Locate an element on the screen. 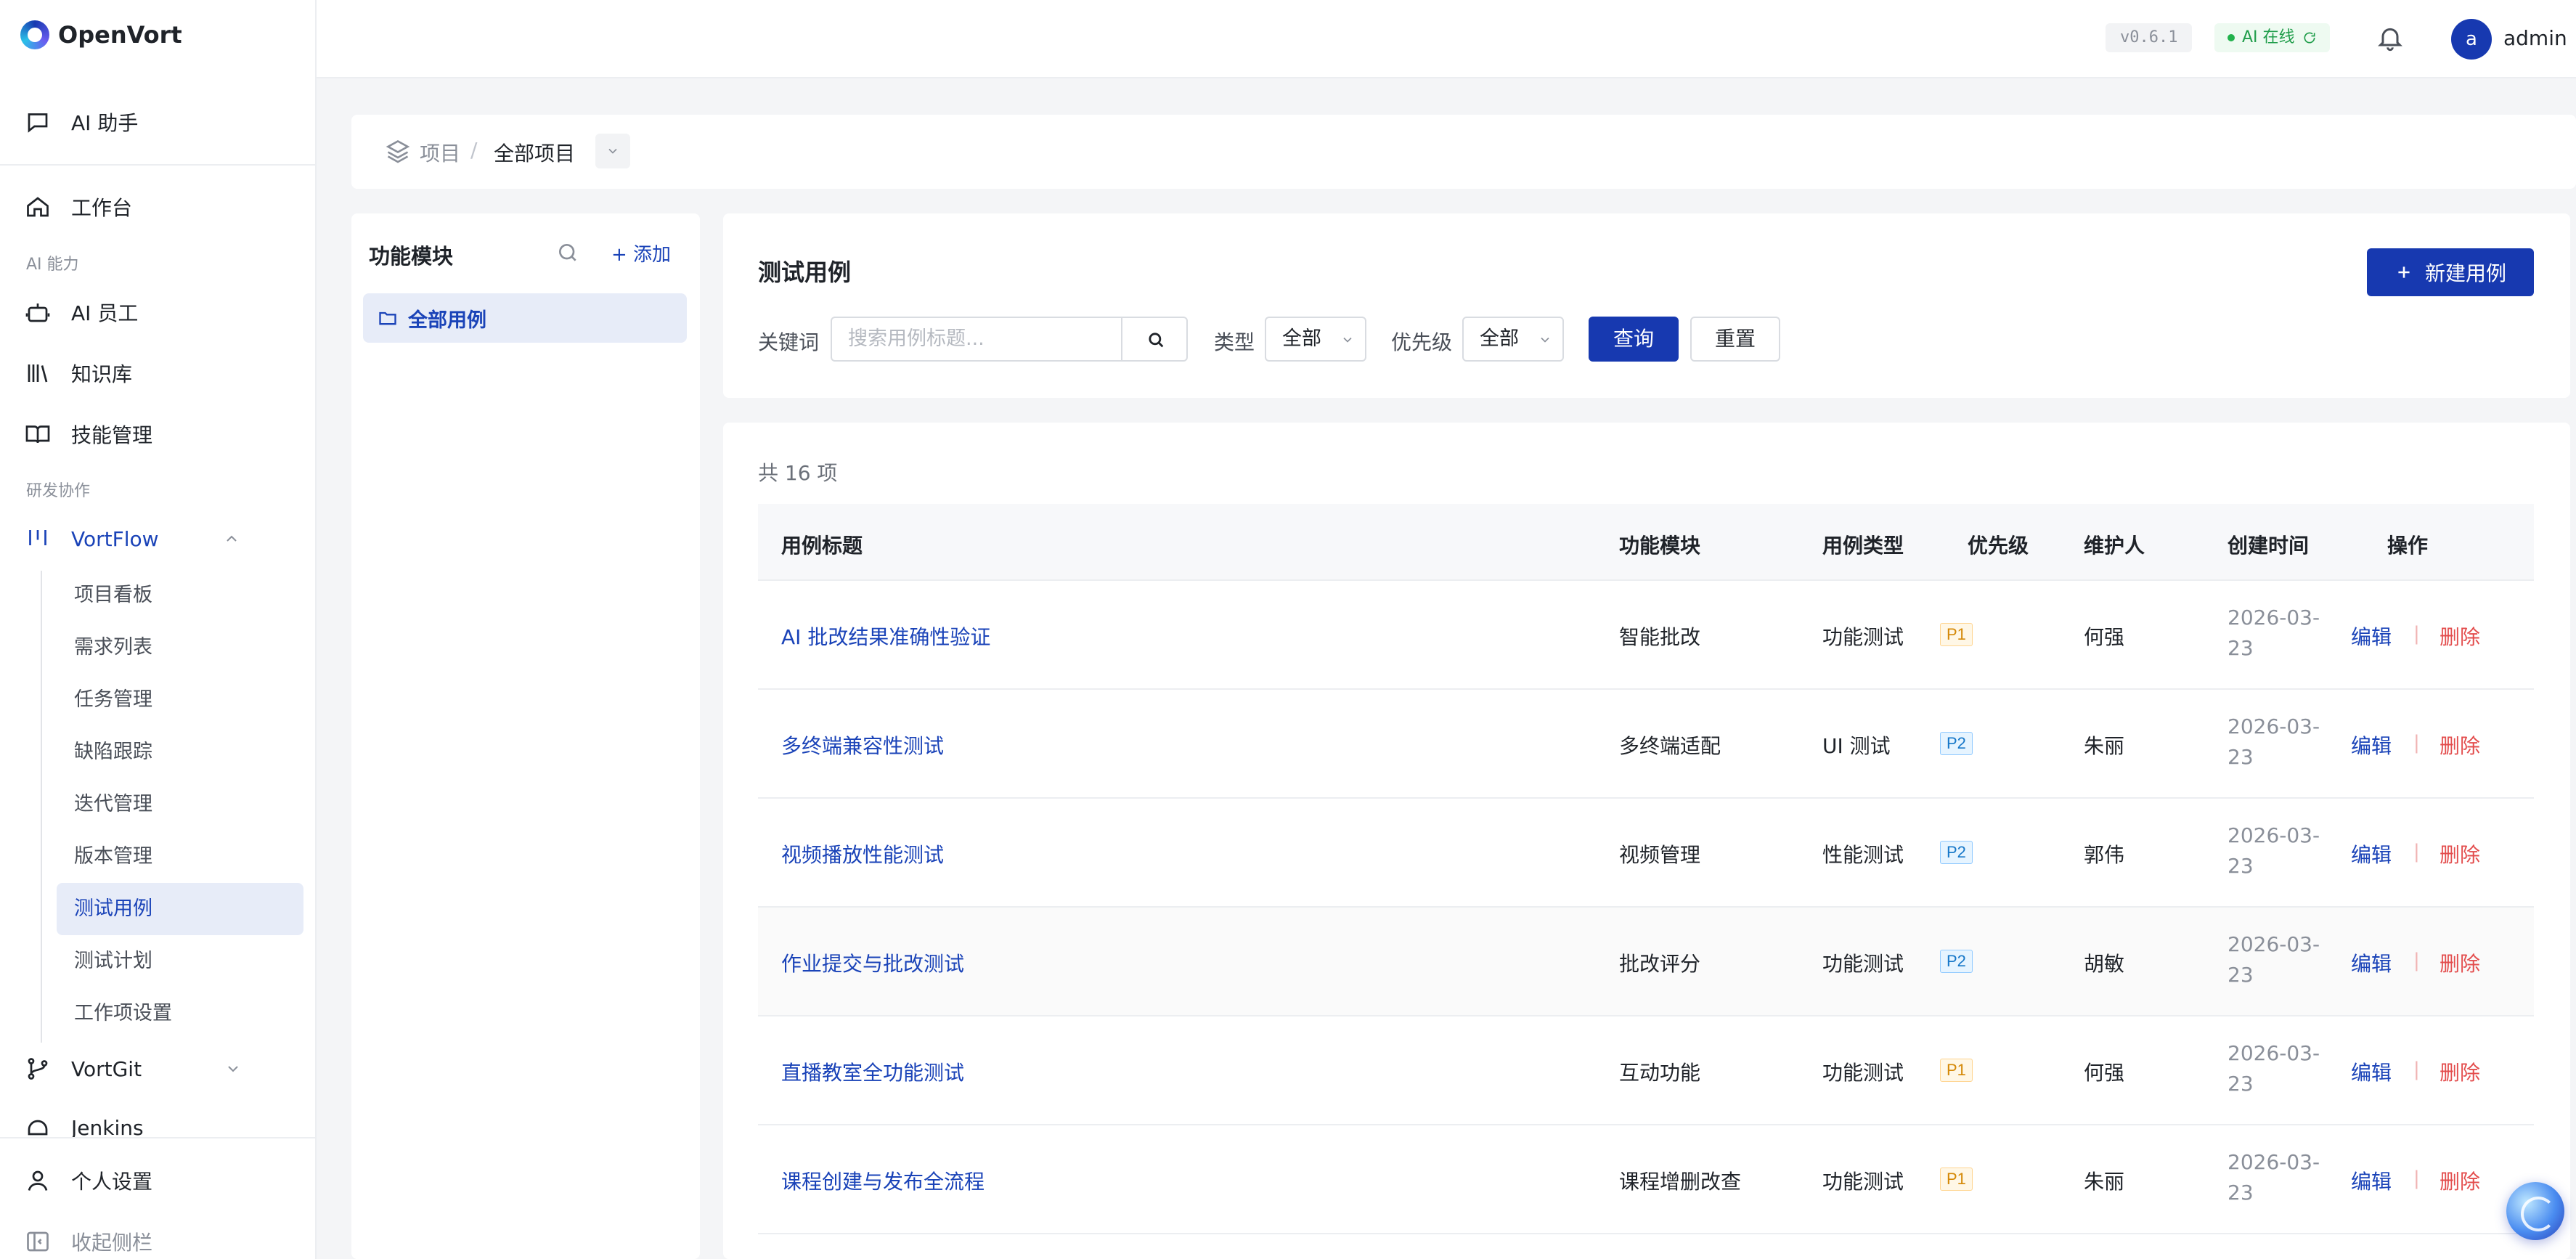  sub-item-requirements: 需求列表 is located at coordinates (180, 648).